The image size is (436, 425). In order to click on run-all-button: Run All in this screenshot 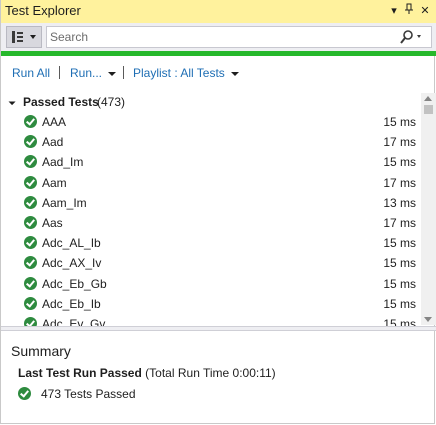, I will do `click(31, 73)`.